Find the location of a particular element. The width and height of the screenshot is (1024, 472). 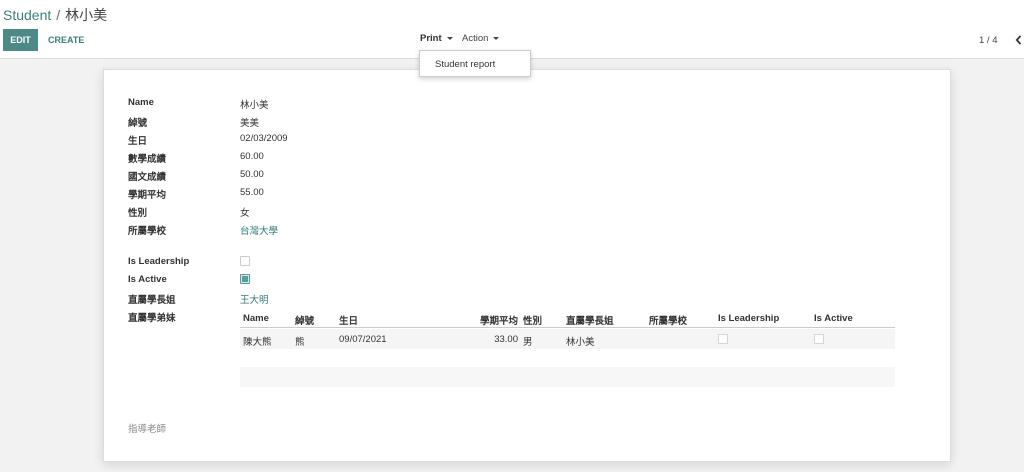

is-leadership-checkbox is located at coordinates (245, 261).